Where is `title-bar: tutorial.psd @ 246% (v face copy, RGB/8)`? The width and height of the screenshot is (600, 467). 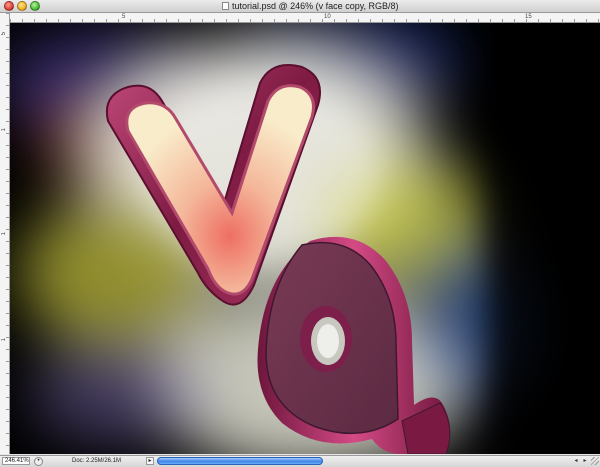 title-bar: tutorial.psd @ 246% (v face copy, RGB/8) is located at coordinates (300, 6).